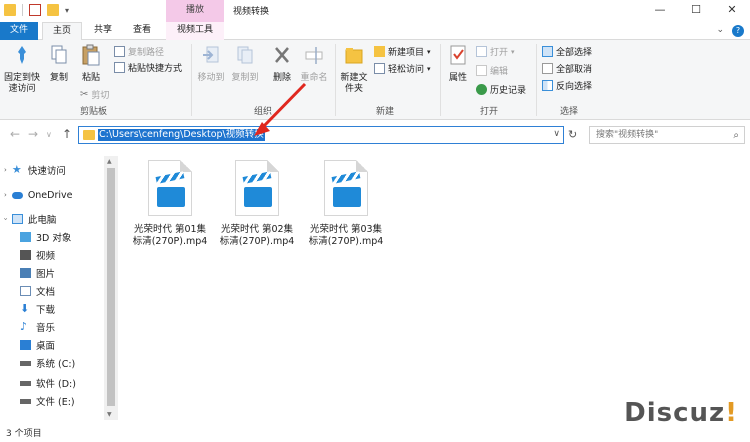  Describe the element at coordinates (489, 112) in the screenshot. I see `open-group-label: 打开` at that location.